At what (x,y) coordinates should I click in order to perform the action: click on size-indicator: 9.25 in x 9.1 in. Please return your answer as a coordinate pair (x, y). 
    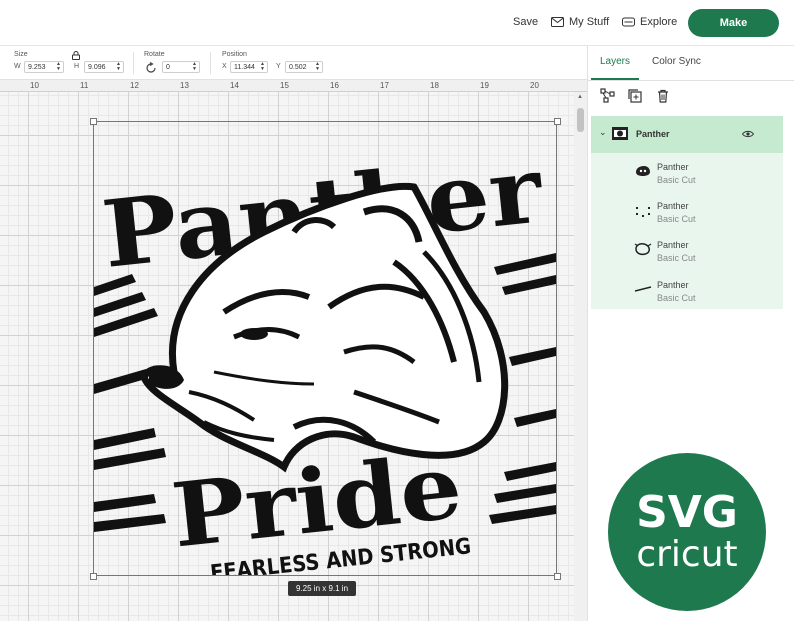
    Looking at the image, I should click on (322, 588).